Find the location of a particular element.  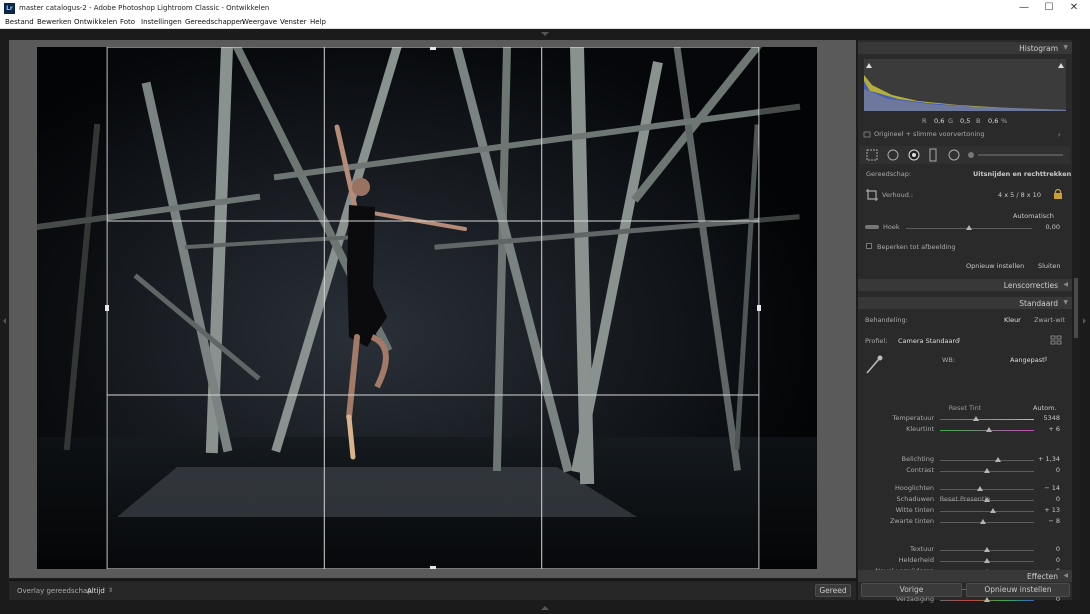

treatment-color-option: Kleur is located at coordinates (1012, 320).